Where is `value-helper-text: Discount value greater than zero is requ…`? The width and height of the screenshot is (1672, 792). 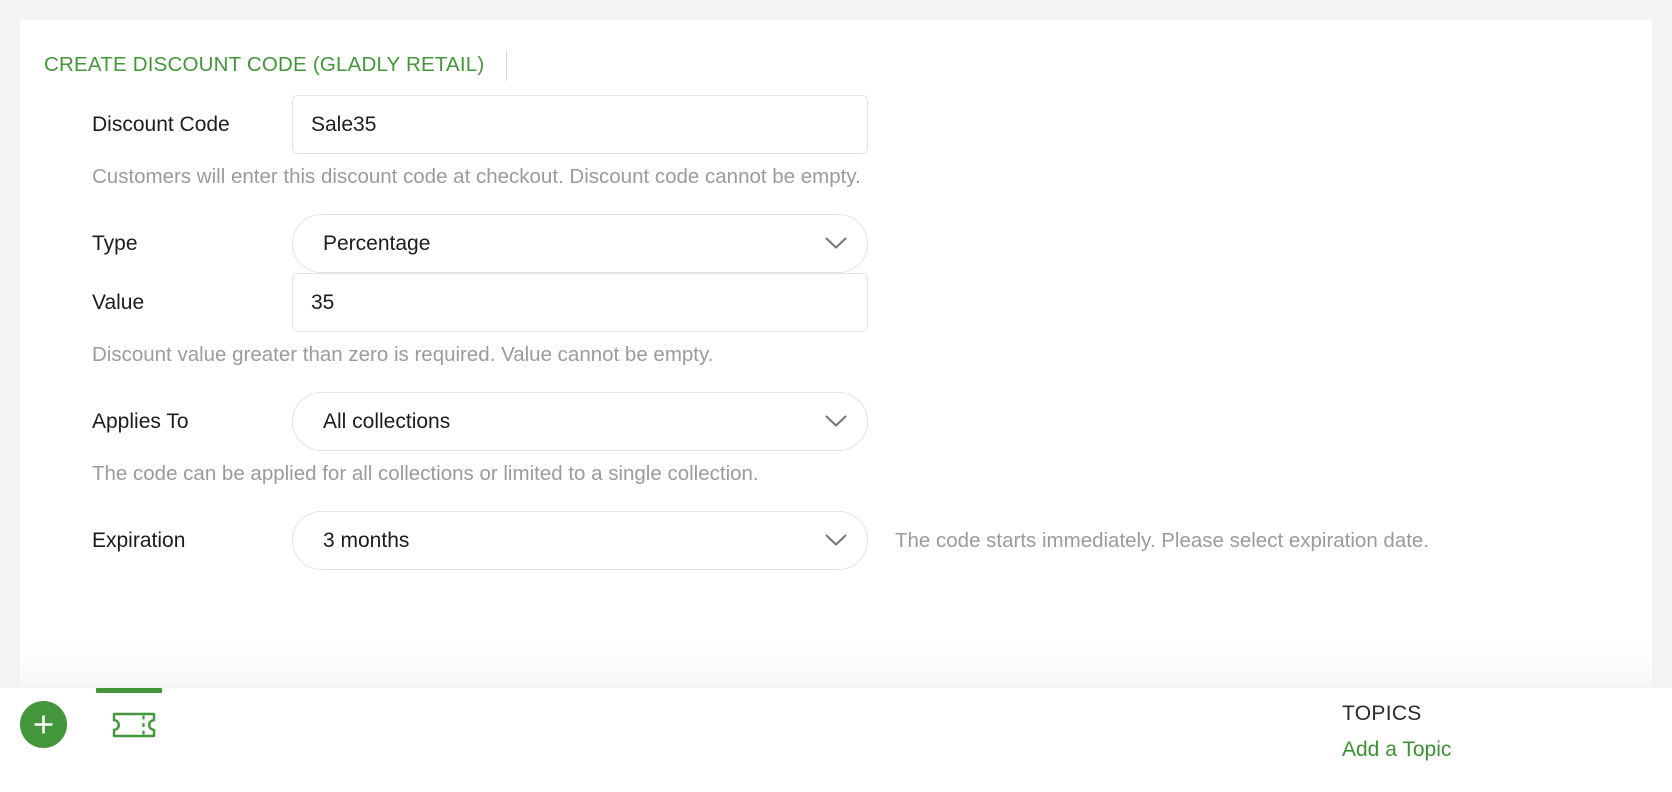
value-helper-text: Discount value greater than zero is requ… is located at coordinates (403, 354).